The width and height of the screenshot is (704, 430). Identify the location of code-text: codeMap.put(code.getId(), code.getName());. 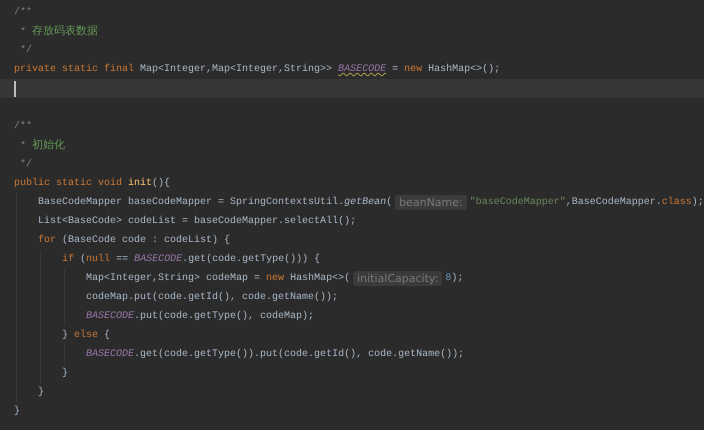
(212, 297).